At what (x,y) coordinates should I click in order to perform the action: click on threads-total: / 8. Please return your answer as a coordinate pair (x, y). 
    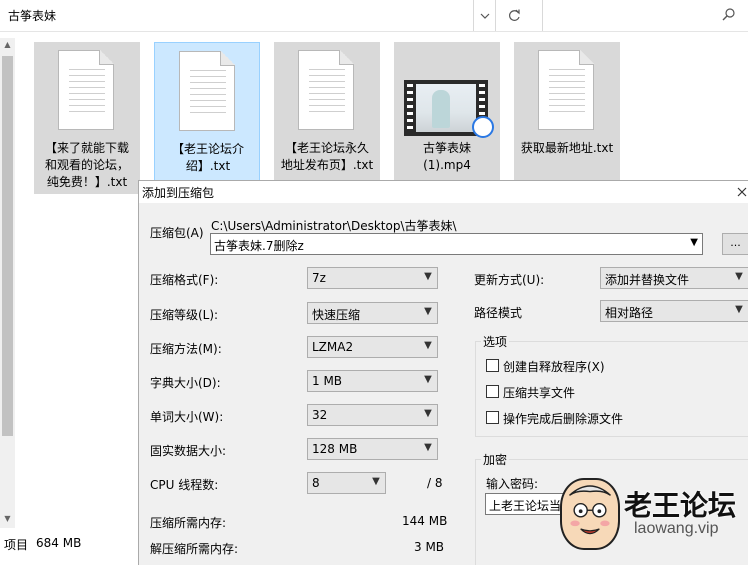
    Looking at the image, I should click on (435, 483).